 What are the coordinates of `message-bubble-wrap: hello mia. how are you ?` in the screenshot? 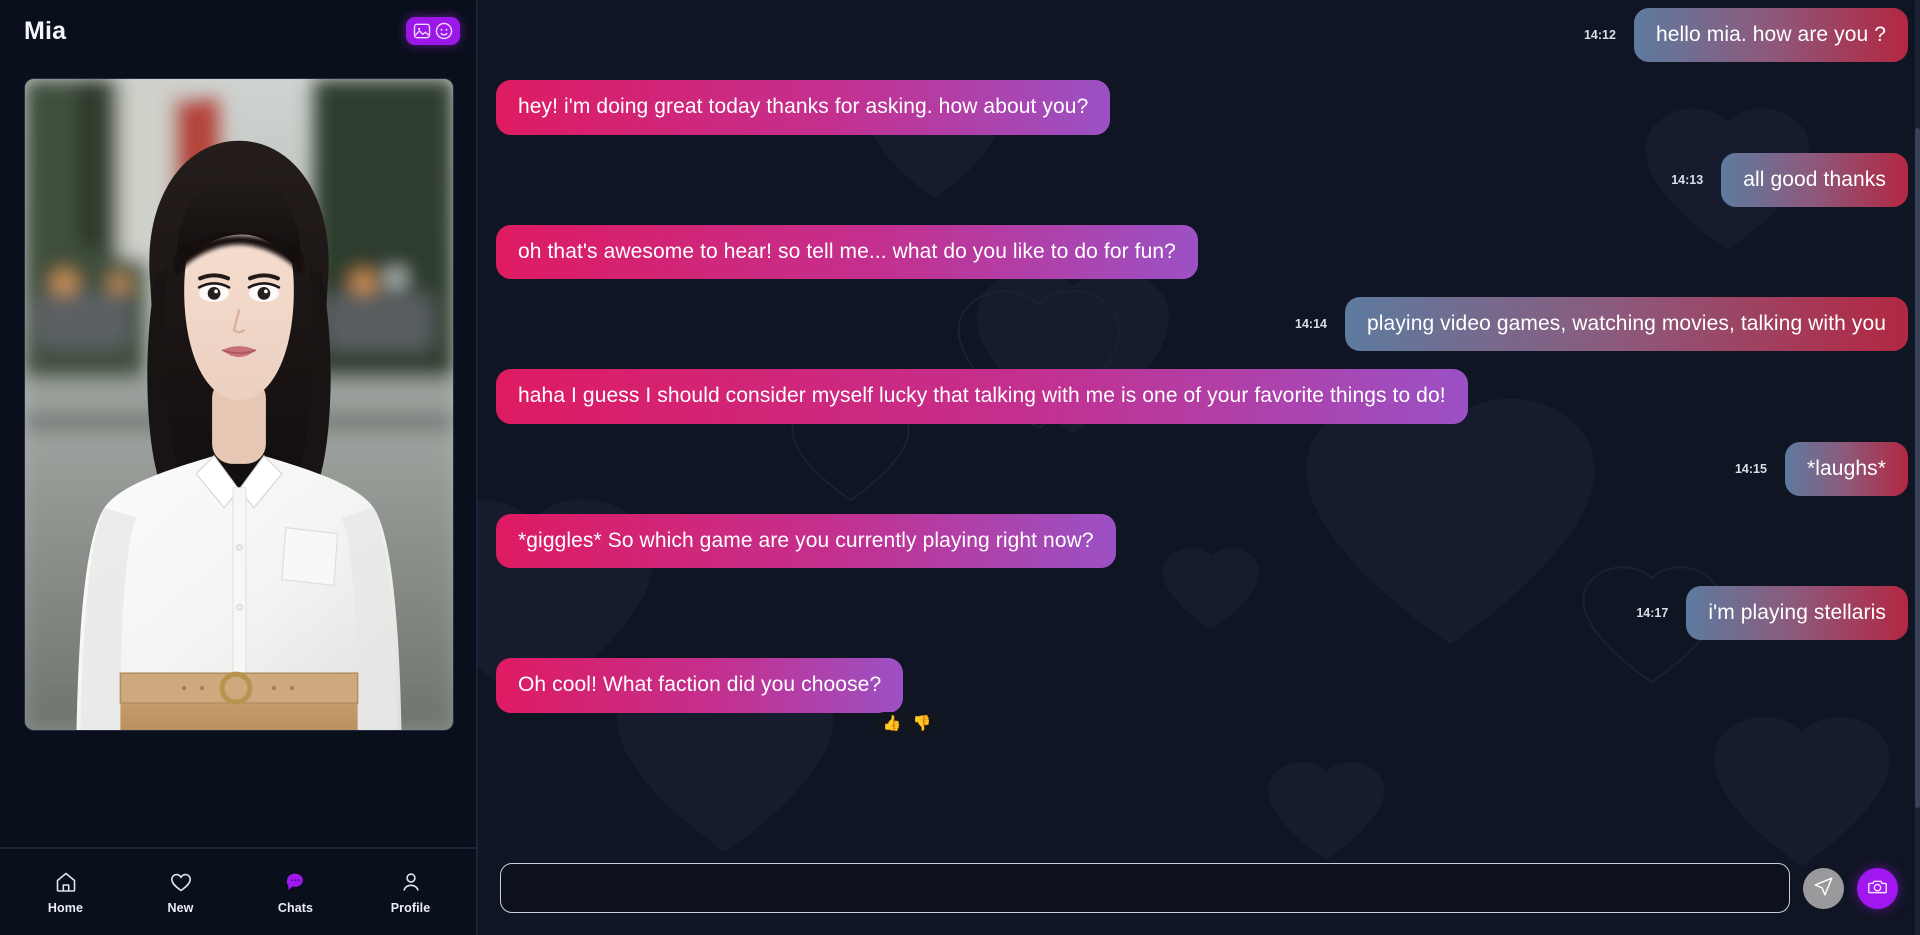 It's located at (1770, 35).